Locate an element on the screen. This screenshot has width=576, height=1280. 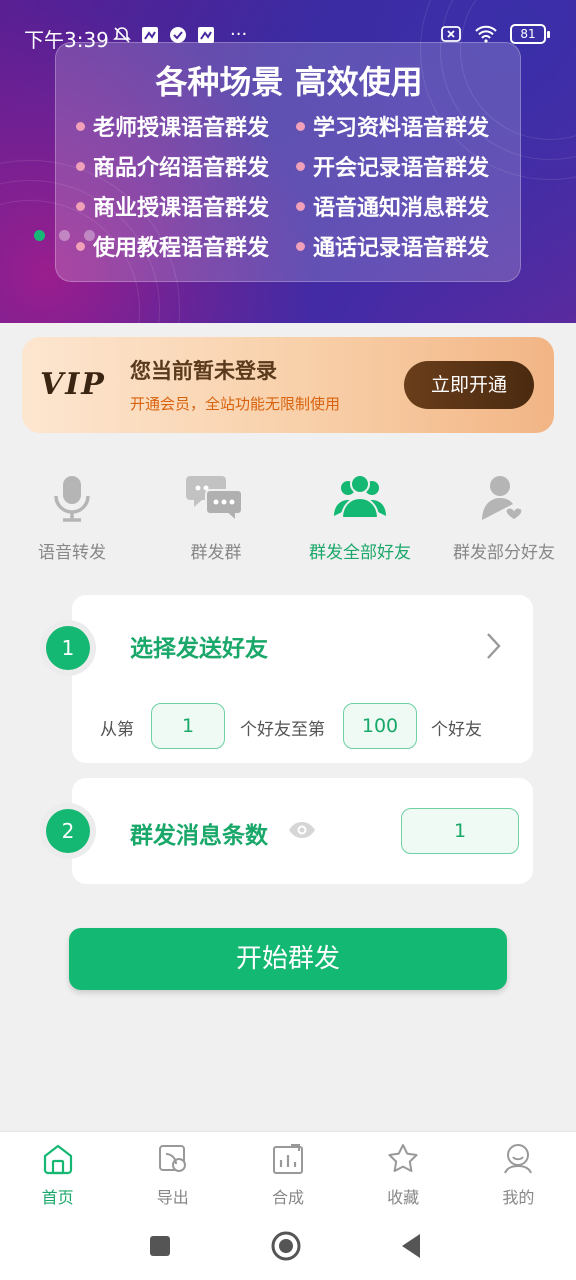
nav-label: 导出 is located at coordinates (172, 1197).